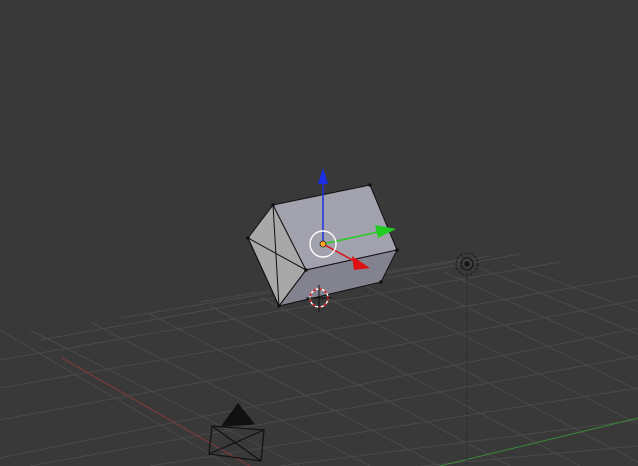  I want to click on gizmo-z-arrow, so click(323, 176).